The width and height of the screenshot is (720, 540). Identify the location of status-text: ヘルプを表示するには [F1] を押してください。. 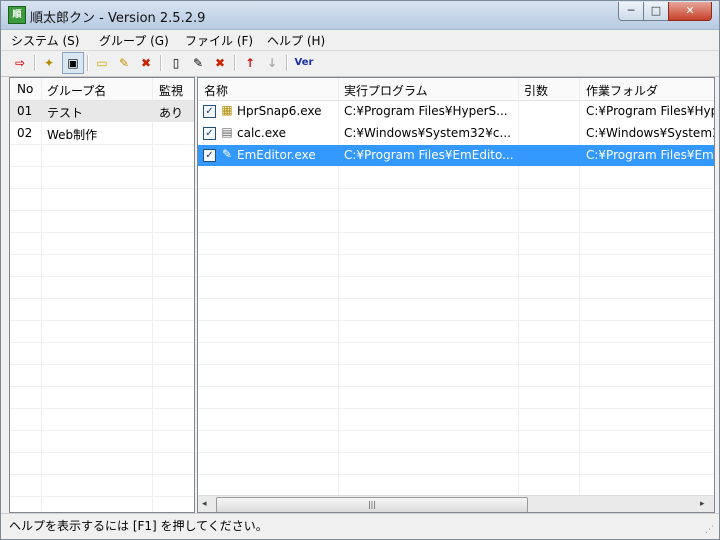
(138, 526).